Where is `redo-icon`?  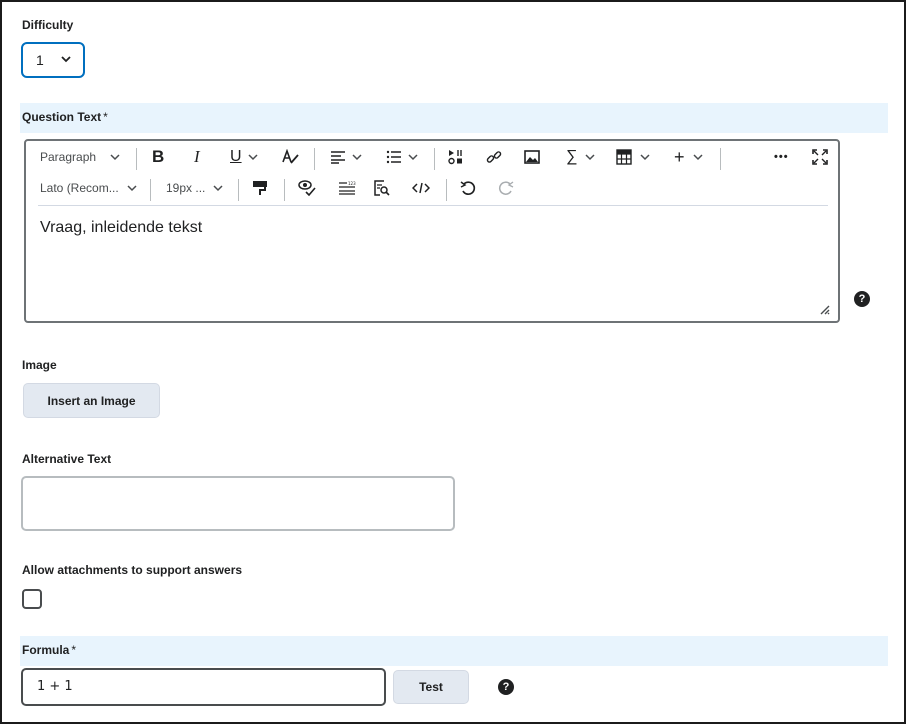
redo-icon is located at coordinates (506, 188).